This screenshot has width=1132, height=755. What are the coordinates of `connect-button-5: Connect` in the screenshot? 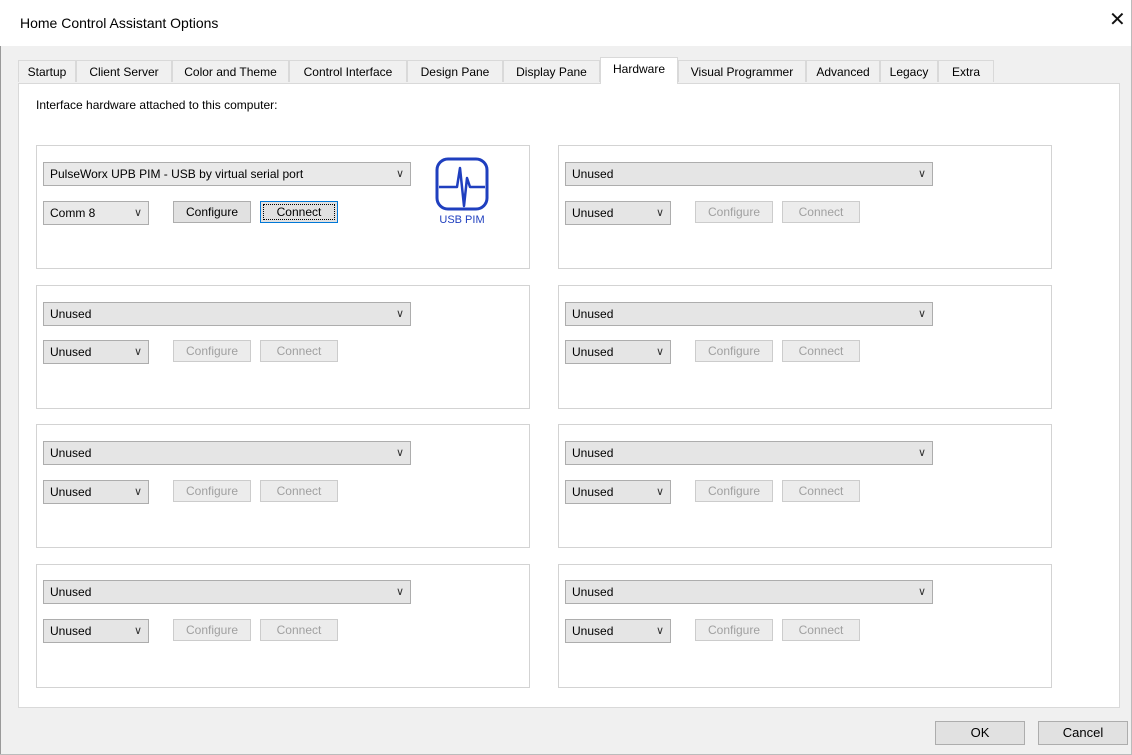 It's located at (299, 491).